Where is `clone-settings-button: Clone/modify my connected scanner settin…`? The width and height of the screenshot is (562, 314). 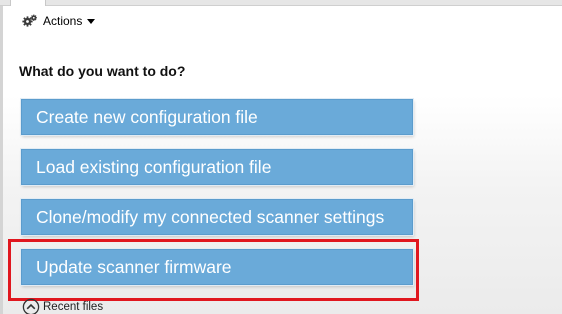 clone-settings-button: Clone/modify my connected scanner settin… is located at coordinates (217, 217).